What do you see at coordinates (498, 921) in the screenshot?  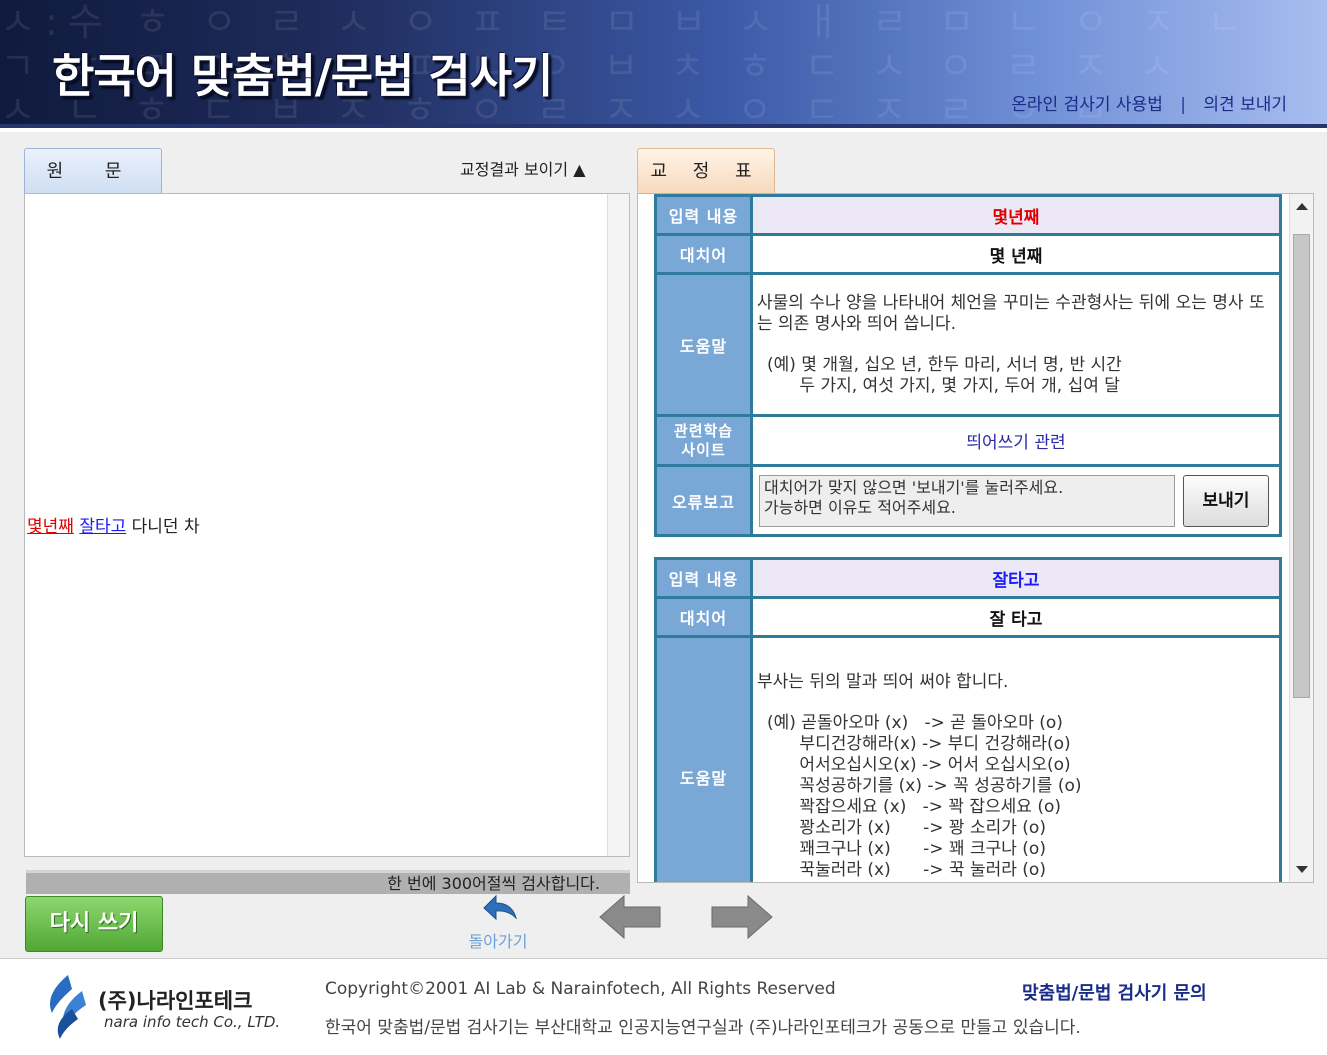 I see `back-button: 돌아가기` at bounding box center [498, 921].